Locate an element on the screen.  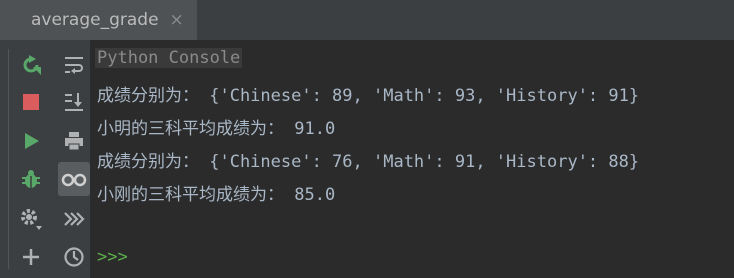
print-icon is located at coordinates (74, 141).